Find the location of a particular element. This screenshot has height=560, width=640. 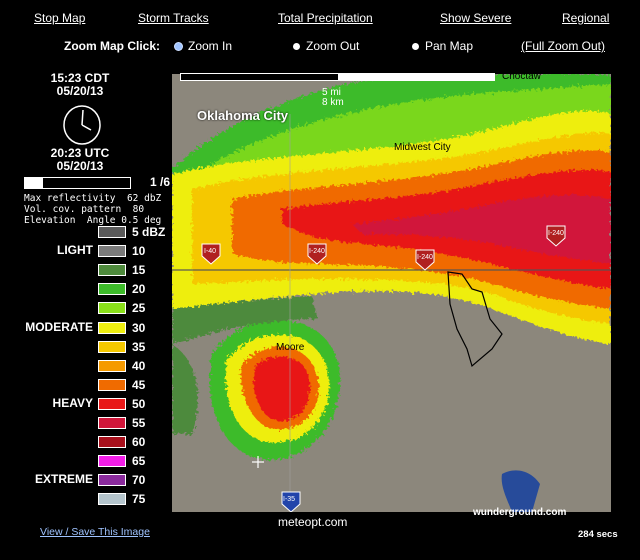

legend-value: 60 is located at coordinates (139, 442).